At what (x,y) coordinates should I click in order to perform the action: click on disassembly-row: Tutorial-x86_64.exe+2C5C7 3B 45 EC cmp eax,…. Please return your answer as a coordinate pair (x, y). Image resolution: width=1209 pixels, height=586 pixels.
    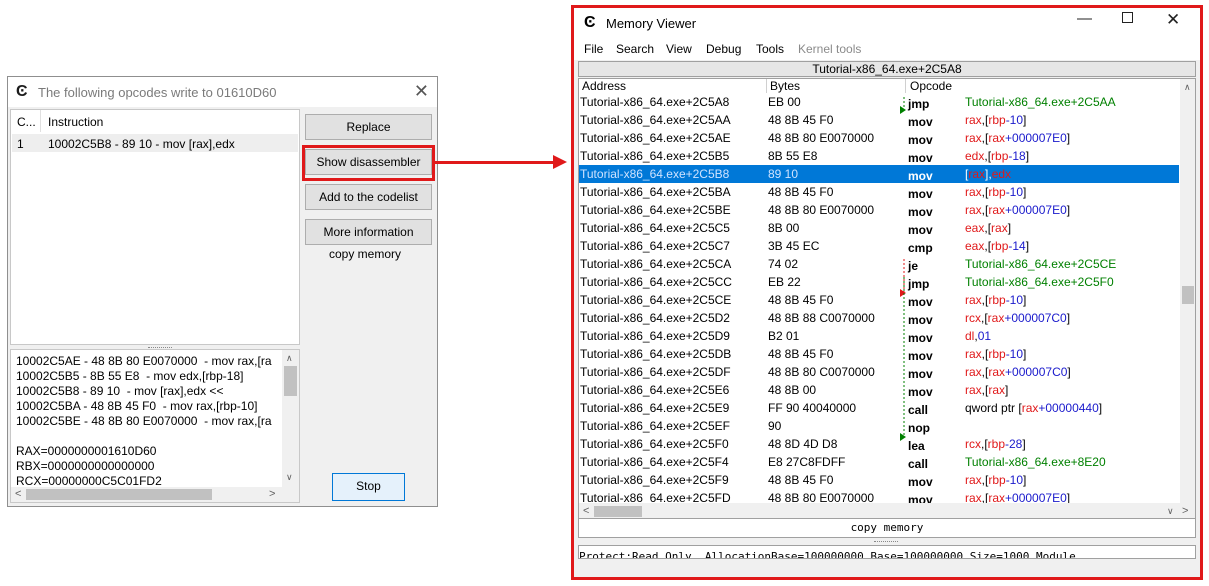
    Looking at the image, I should click on (879, 246).